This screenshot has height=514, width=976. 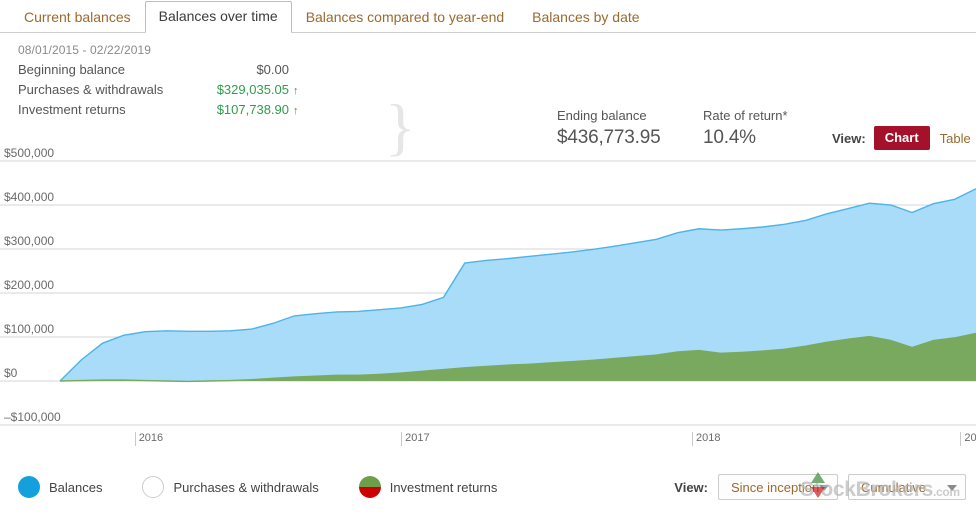 I want to click on y-axis-tick-label: $500,000, so click(x=29, y=153).